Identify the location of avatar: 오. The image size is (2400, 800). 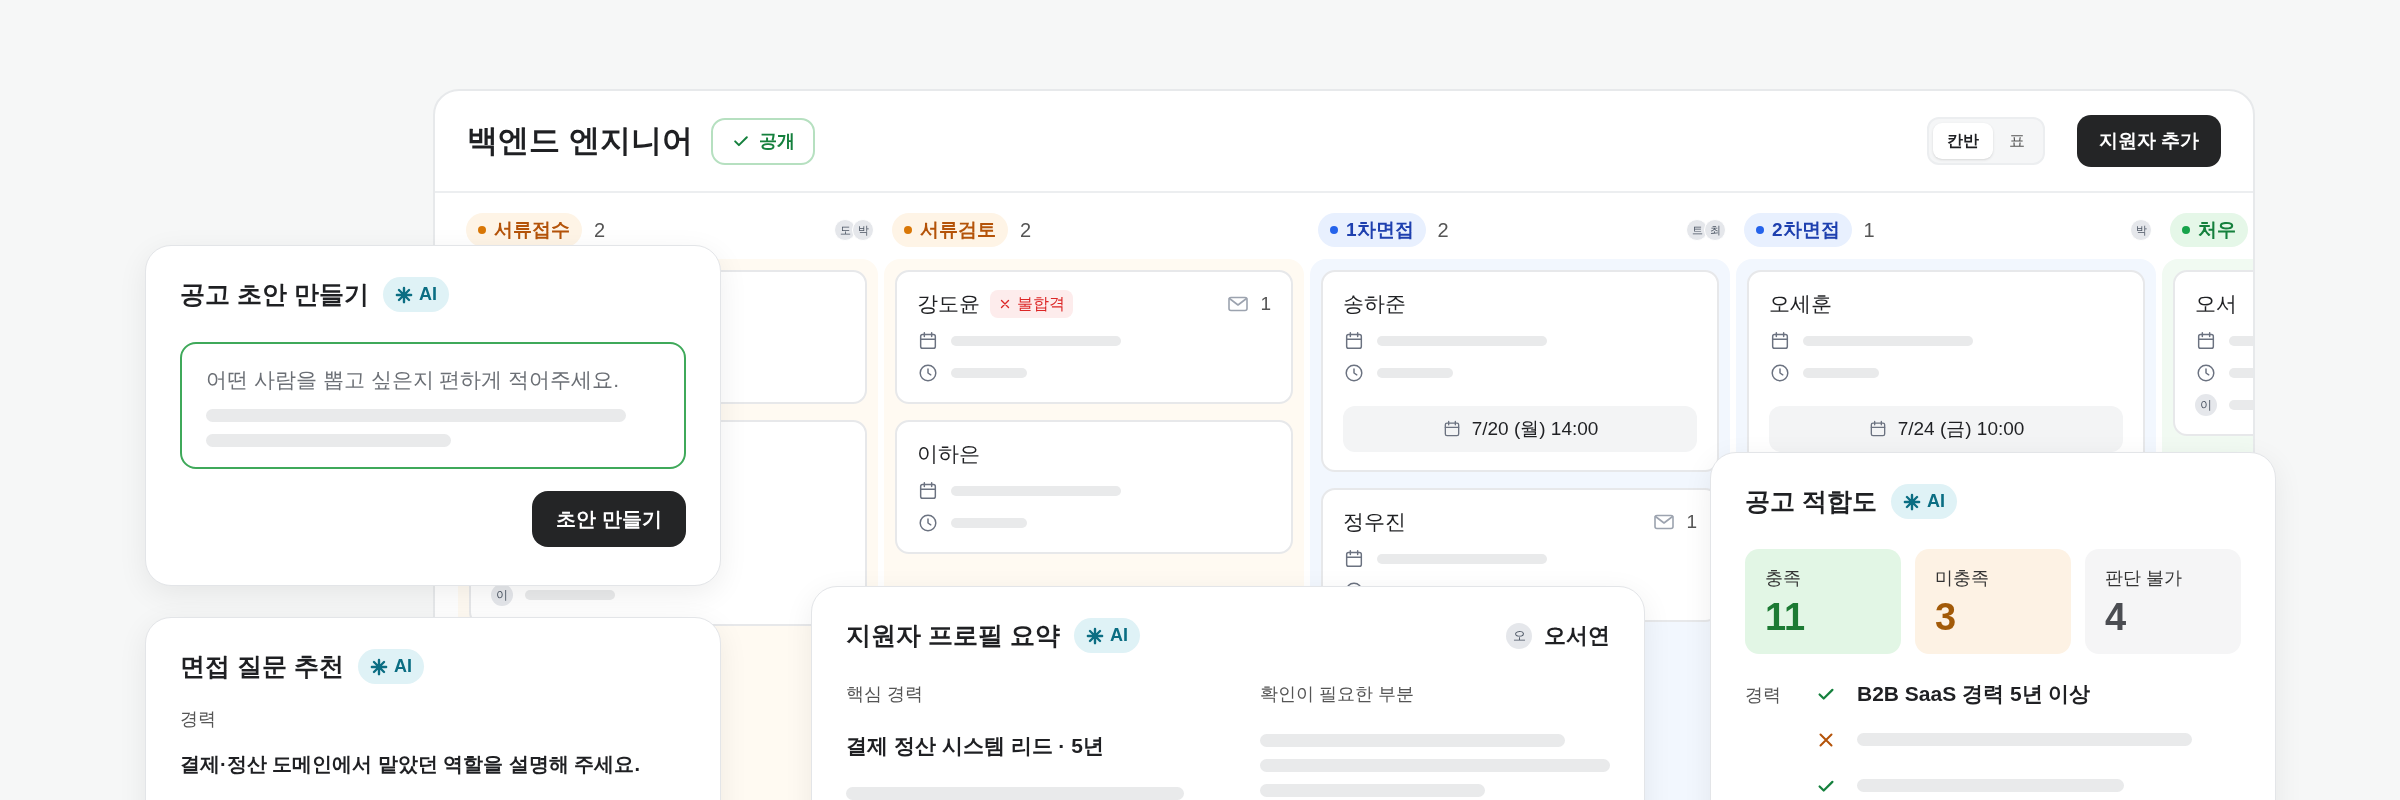
(1519, 635).